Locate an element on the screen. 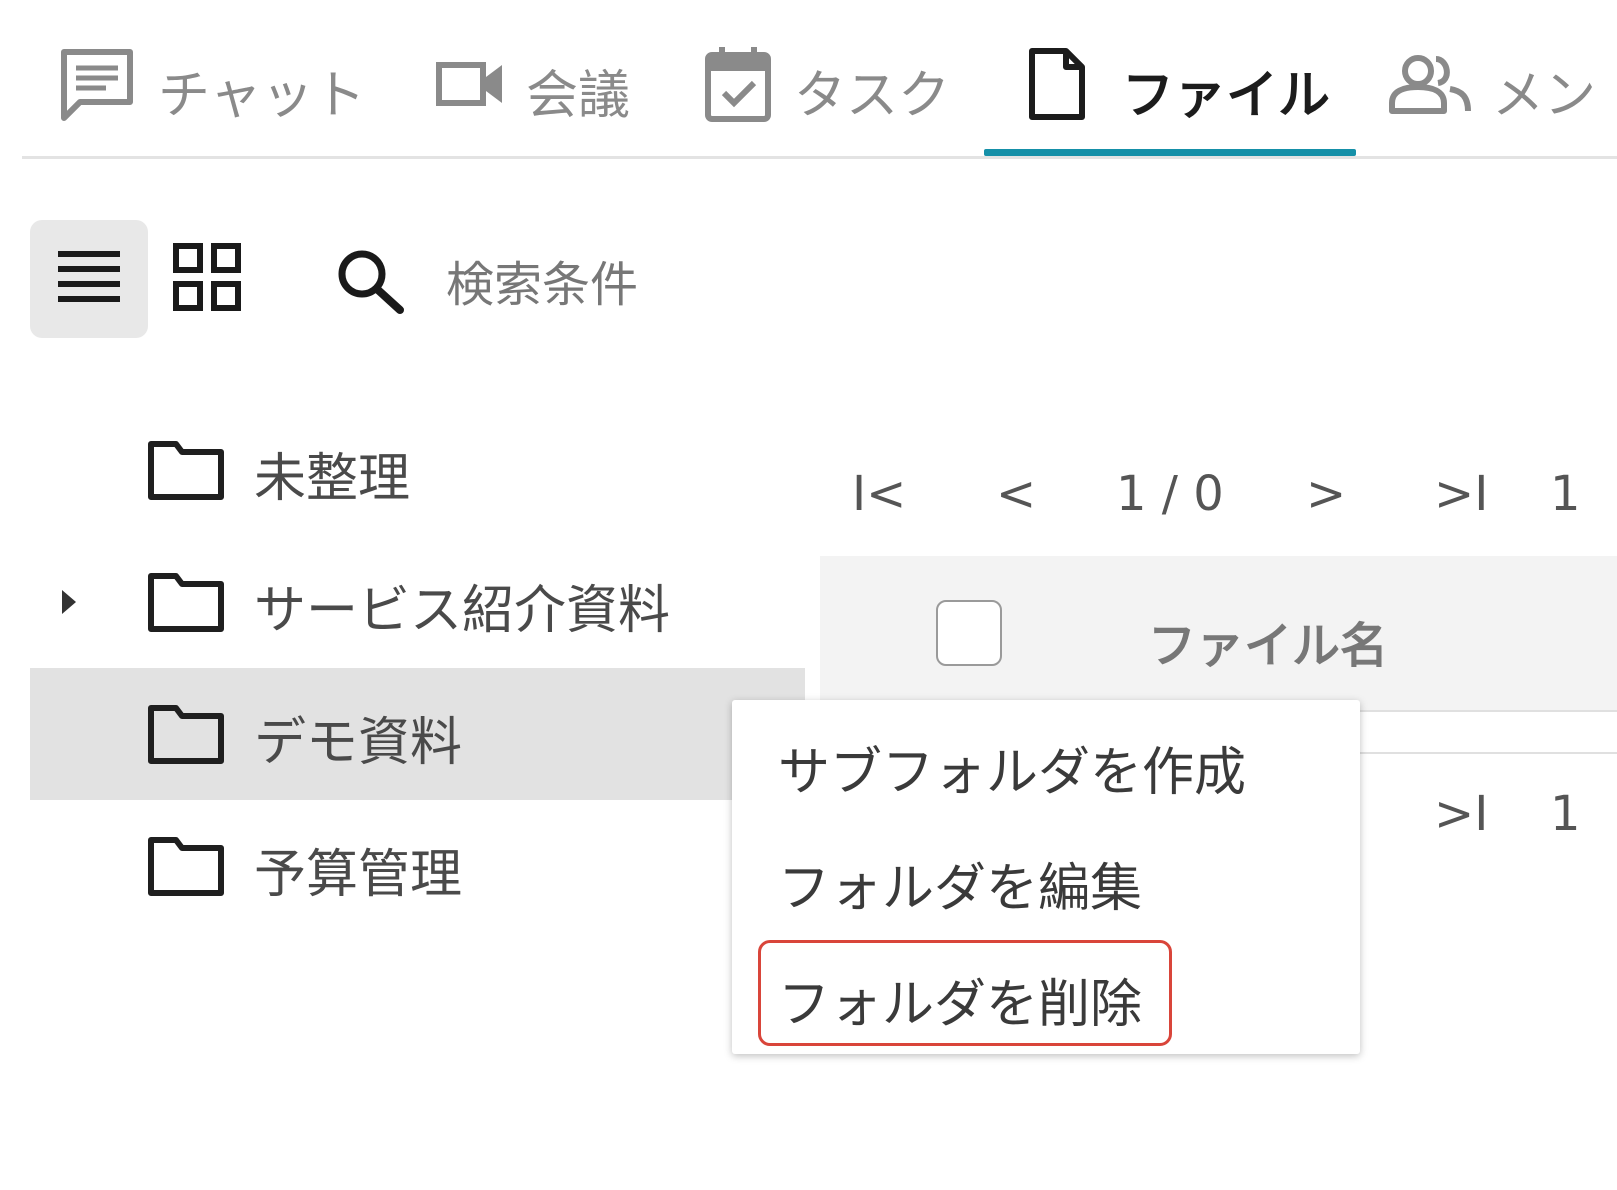  list-view-button is located at coordinates (89, 279).